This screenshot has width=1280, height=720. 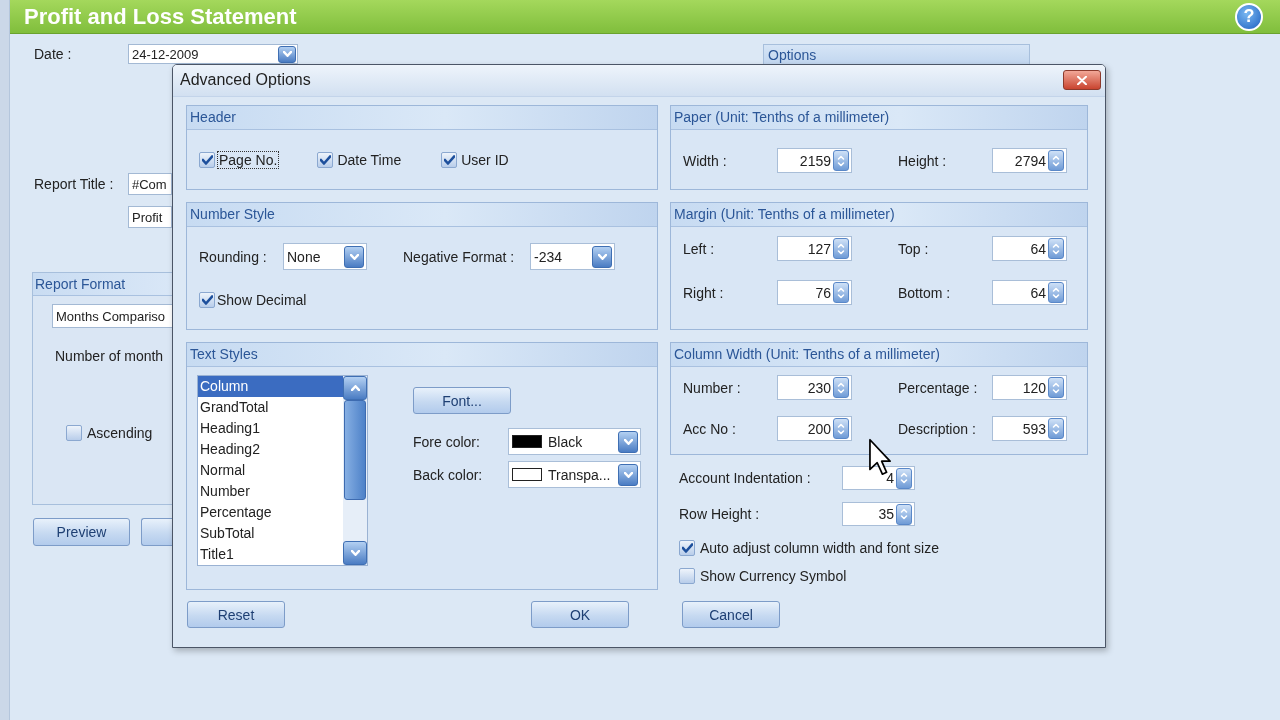 What do you see at coordinates (270, 470) in the screenshot?
I see `list-item: Normal` at bounding box center [270, 470].